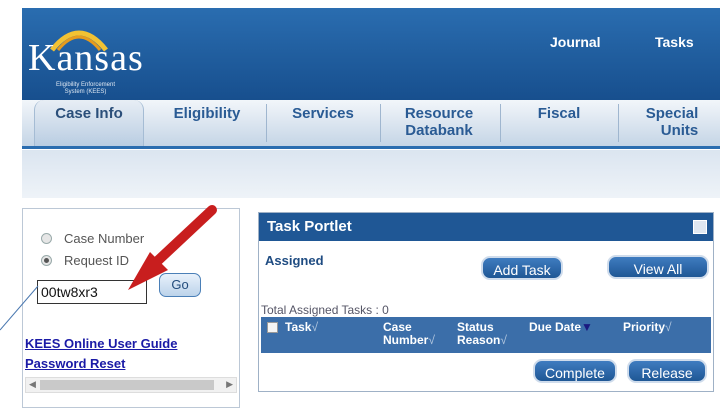  What do you see at coordinates (667, 371) in the screenshot?
I see `release-button: Release` at bounding box center [667, 371].